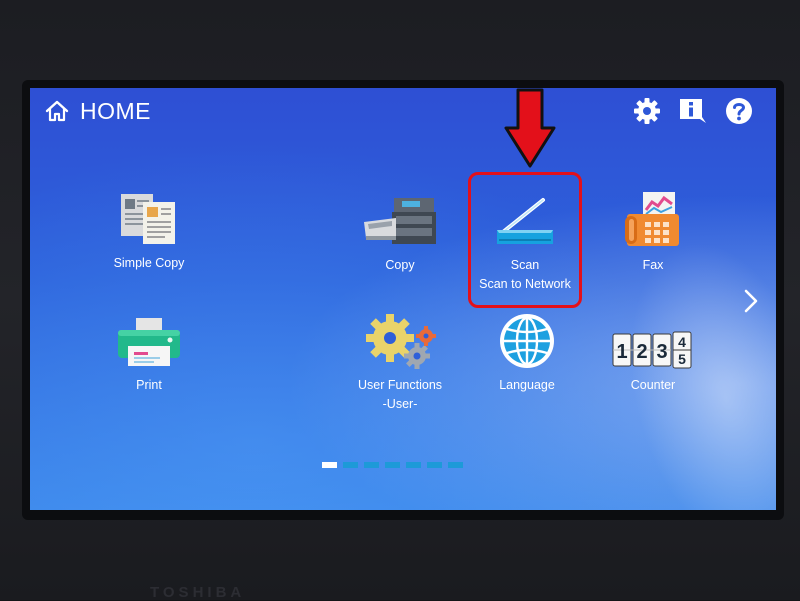  What do you see at coordinates (525, 240) in the screenshot?
I see `scan-highlight-box` at bounding box center [525, 240].